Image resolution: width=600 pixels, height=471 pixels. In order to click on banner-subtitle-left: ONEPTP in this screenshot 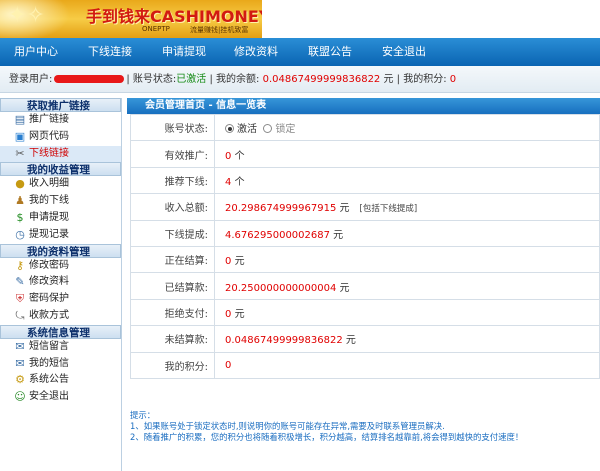, I will do `click(156, 29)`.